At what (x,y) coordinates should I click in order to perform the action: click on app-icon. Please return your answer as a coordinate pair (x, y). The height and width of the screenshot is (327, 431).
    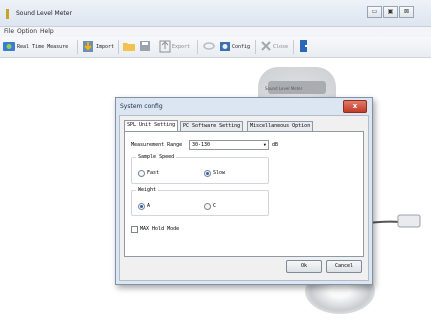
    Looking at the image, I should click on (7, 14).